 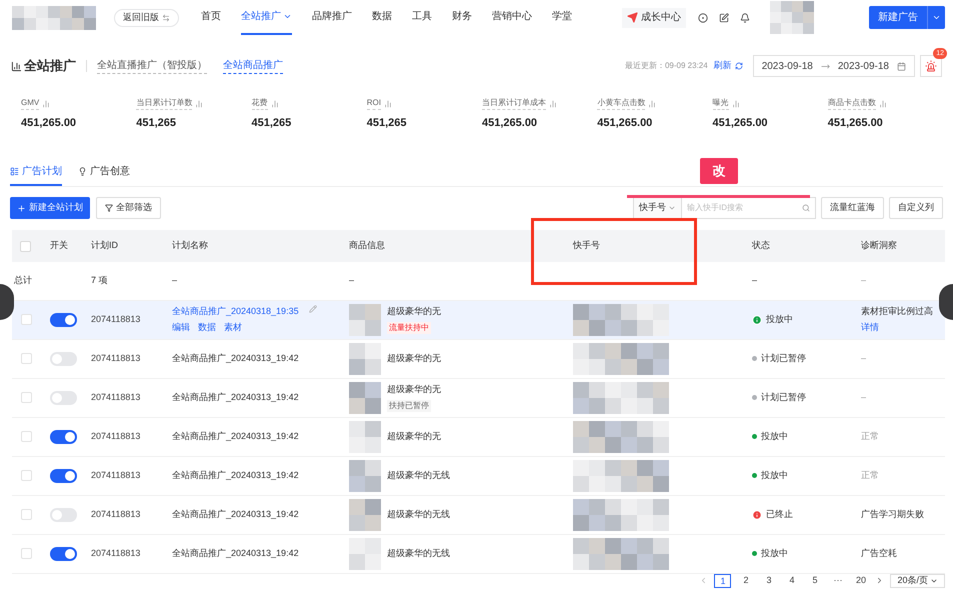 What do you see at coordinates (852, 103) in the screenshot?
I see `metric-label: 商品卡点击数` at bounding box center [852, 103].